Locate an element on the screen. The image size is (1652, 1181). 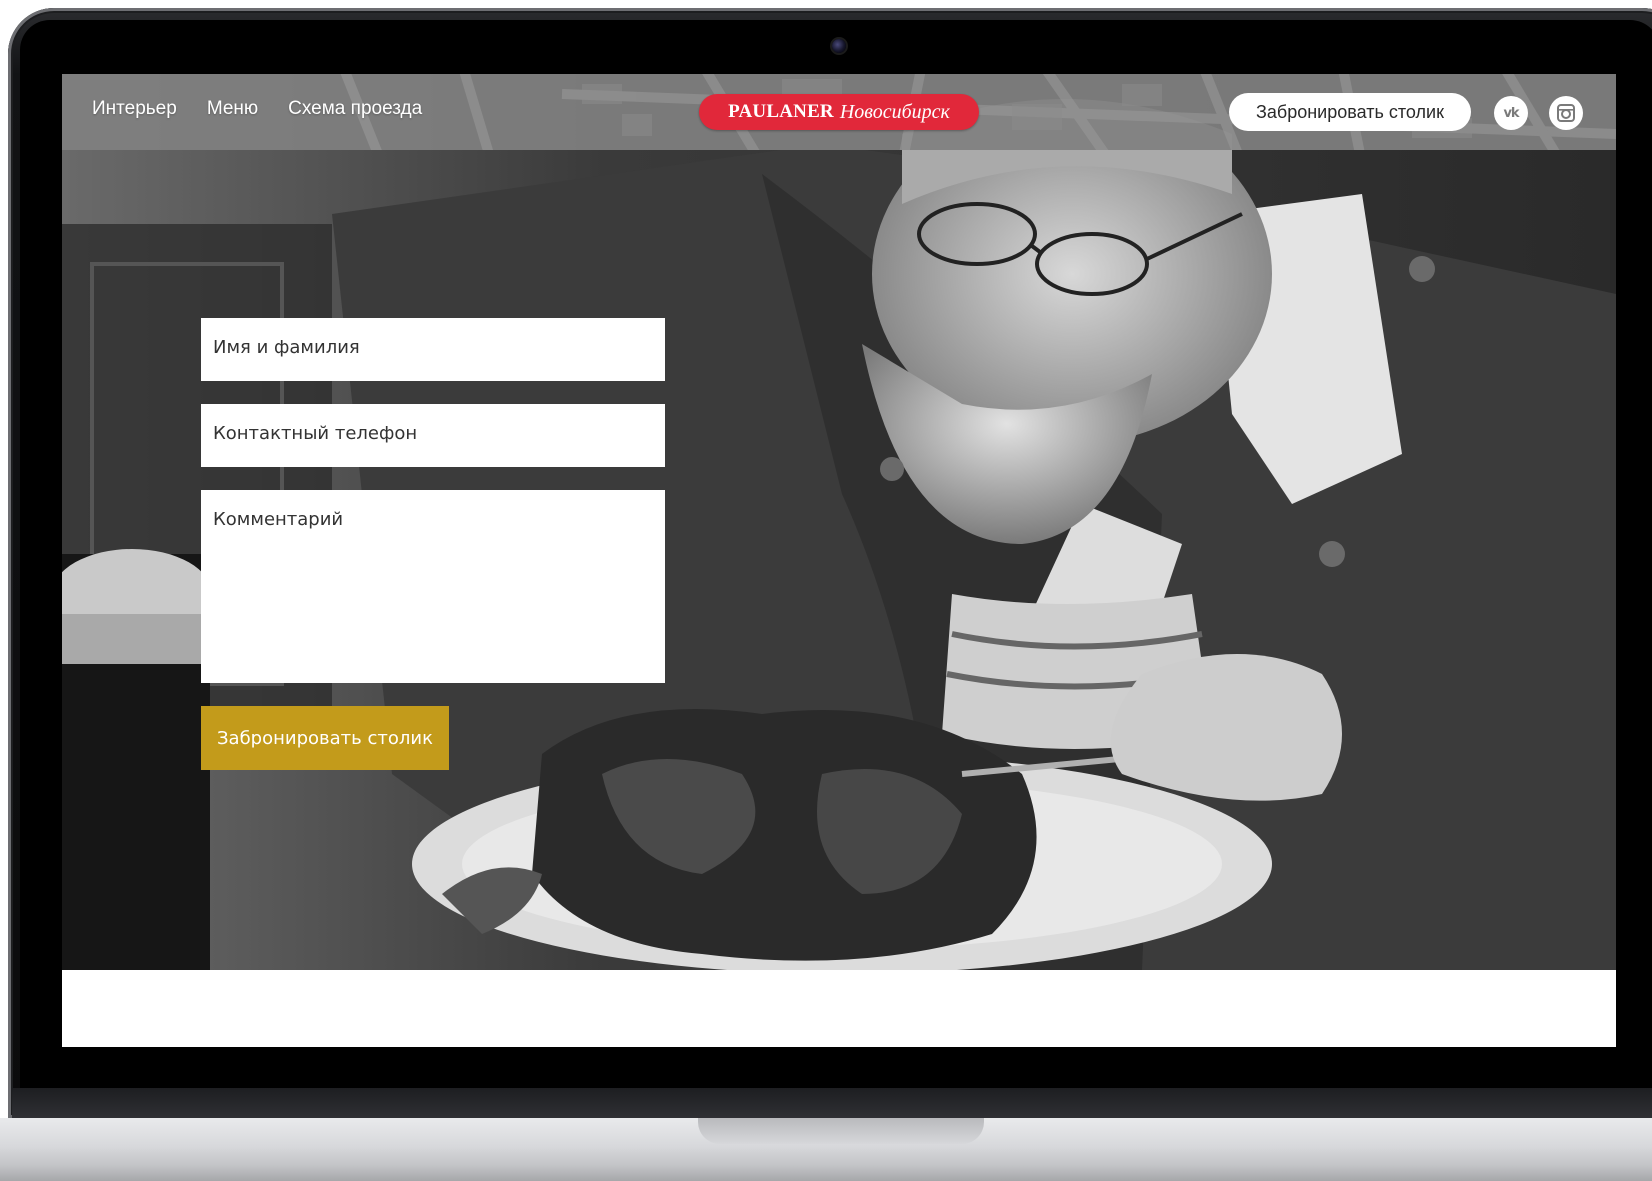
phone-field: Контактный телефон is located at coordinates (433, 435).